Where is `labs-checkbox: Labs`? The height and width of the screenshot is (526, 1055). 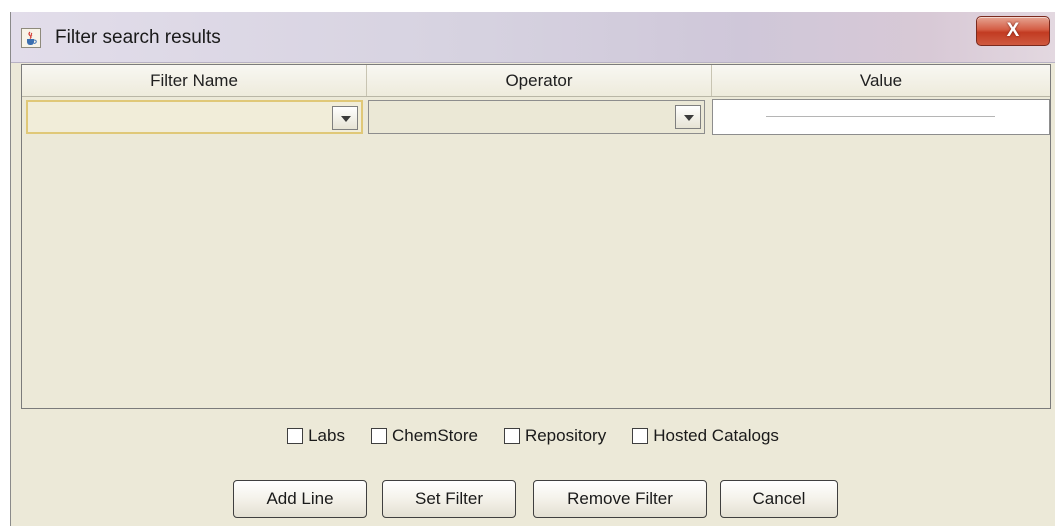
labs-checkbox: Labs is located at coordinates (316, 436).